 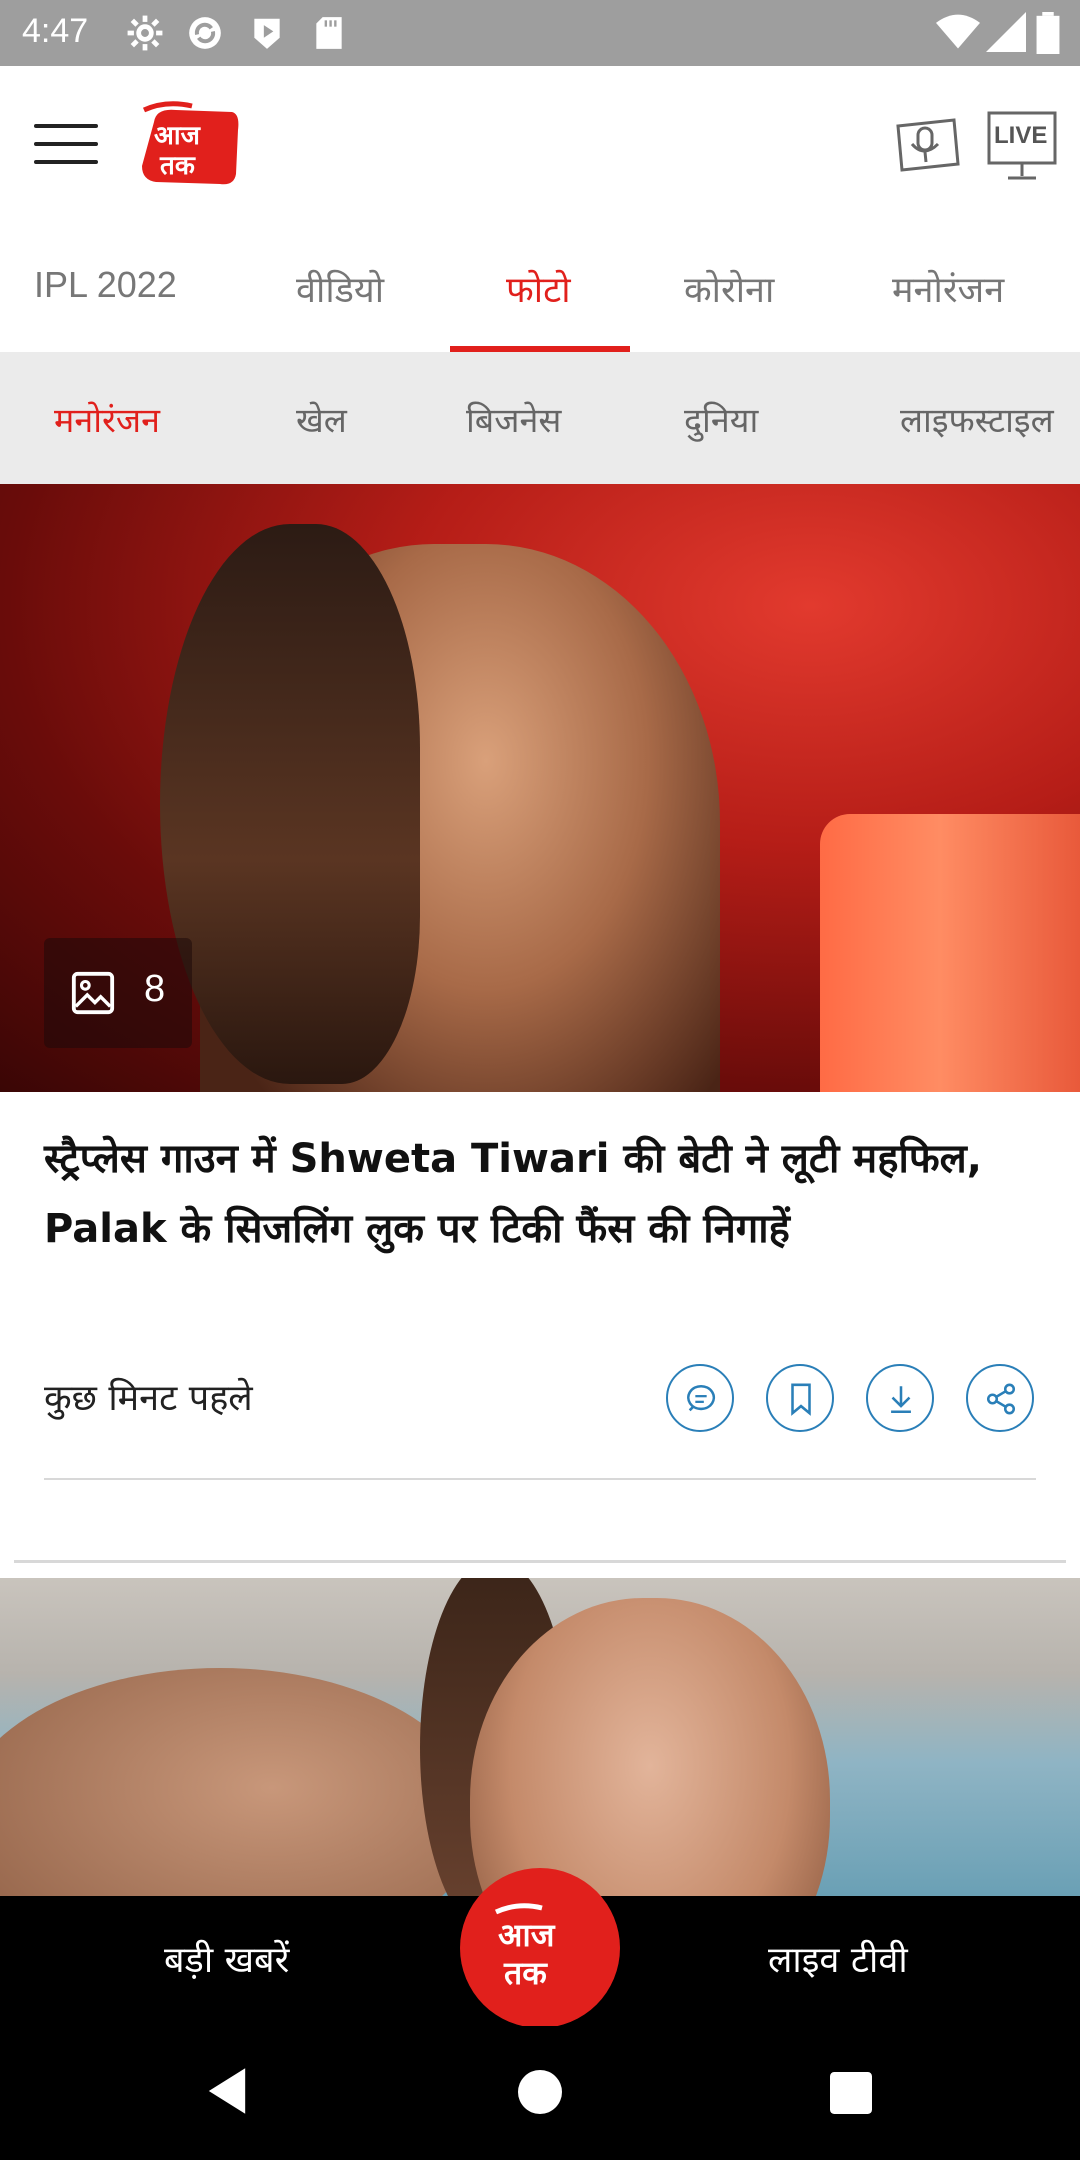 I want to click on sub-tabs: मनोरंजन खेल बिजनेस दुनिया लाइफस्टाइल, so click(x=540, y=418).